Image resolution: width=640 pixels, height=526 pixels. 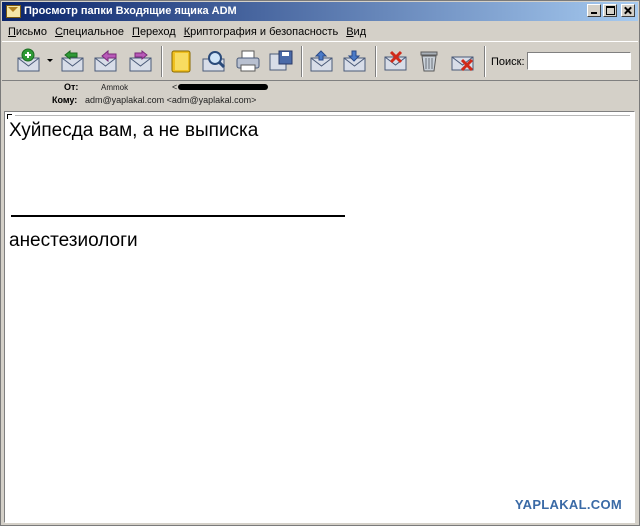 What do you see at coordinates (170, 100) in the screenshot?
I see `to-address: adm@yaplakal.com <adm@yaplakal.com>` at bounding box center [170, 100].